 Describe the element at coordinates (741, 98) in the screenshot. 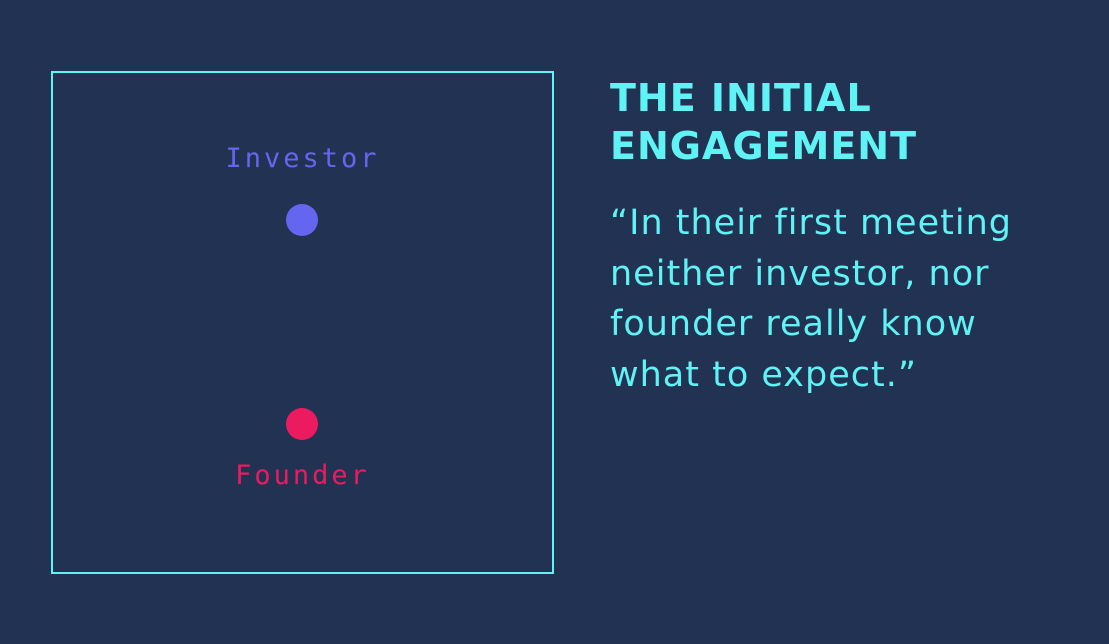

I see `heading-line: THE INITIAL` at that location.